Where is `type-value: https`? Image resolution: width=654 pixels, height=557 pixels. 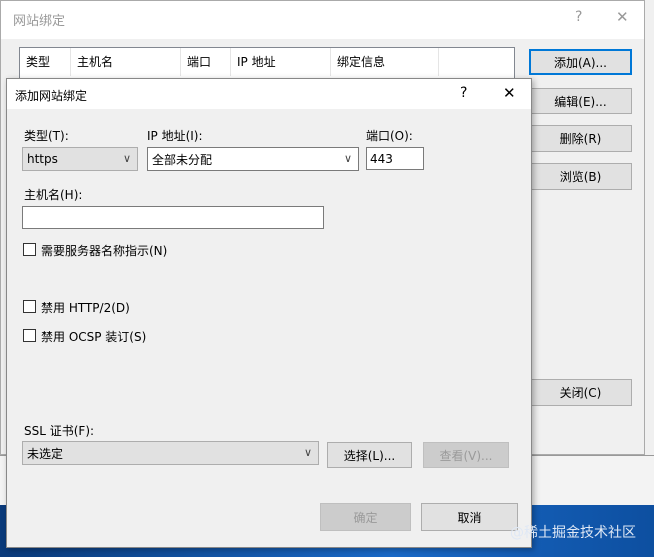 type-value: https is located at coordinates (42, 159).